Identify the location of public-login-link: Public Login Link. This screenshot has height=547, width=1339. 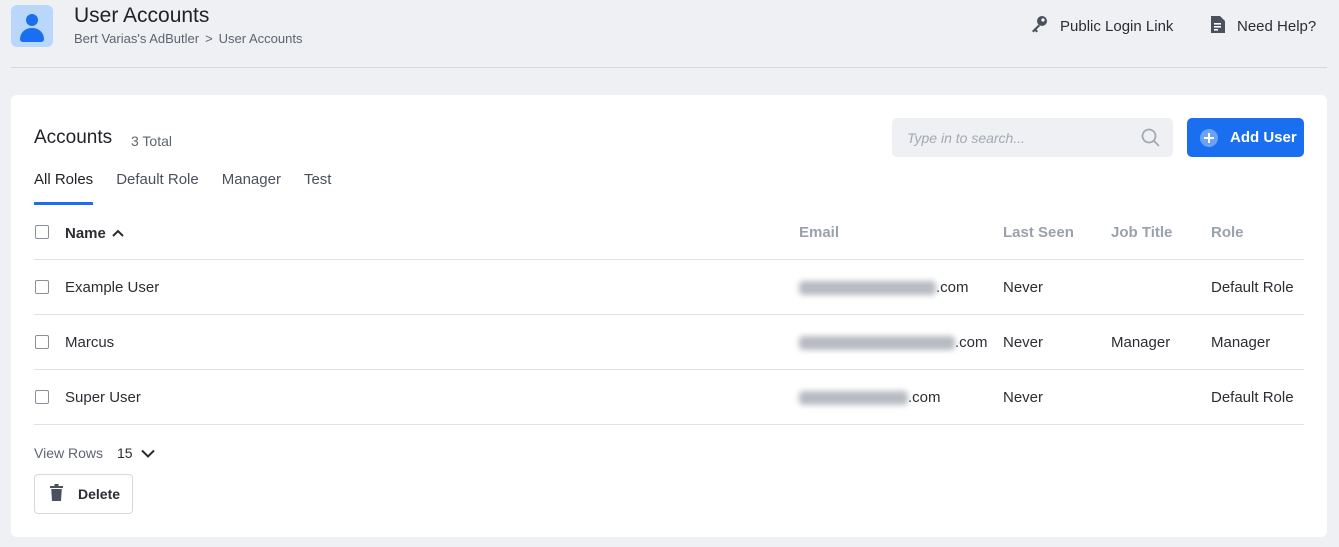
(1101, 26).